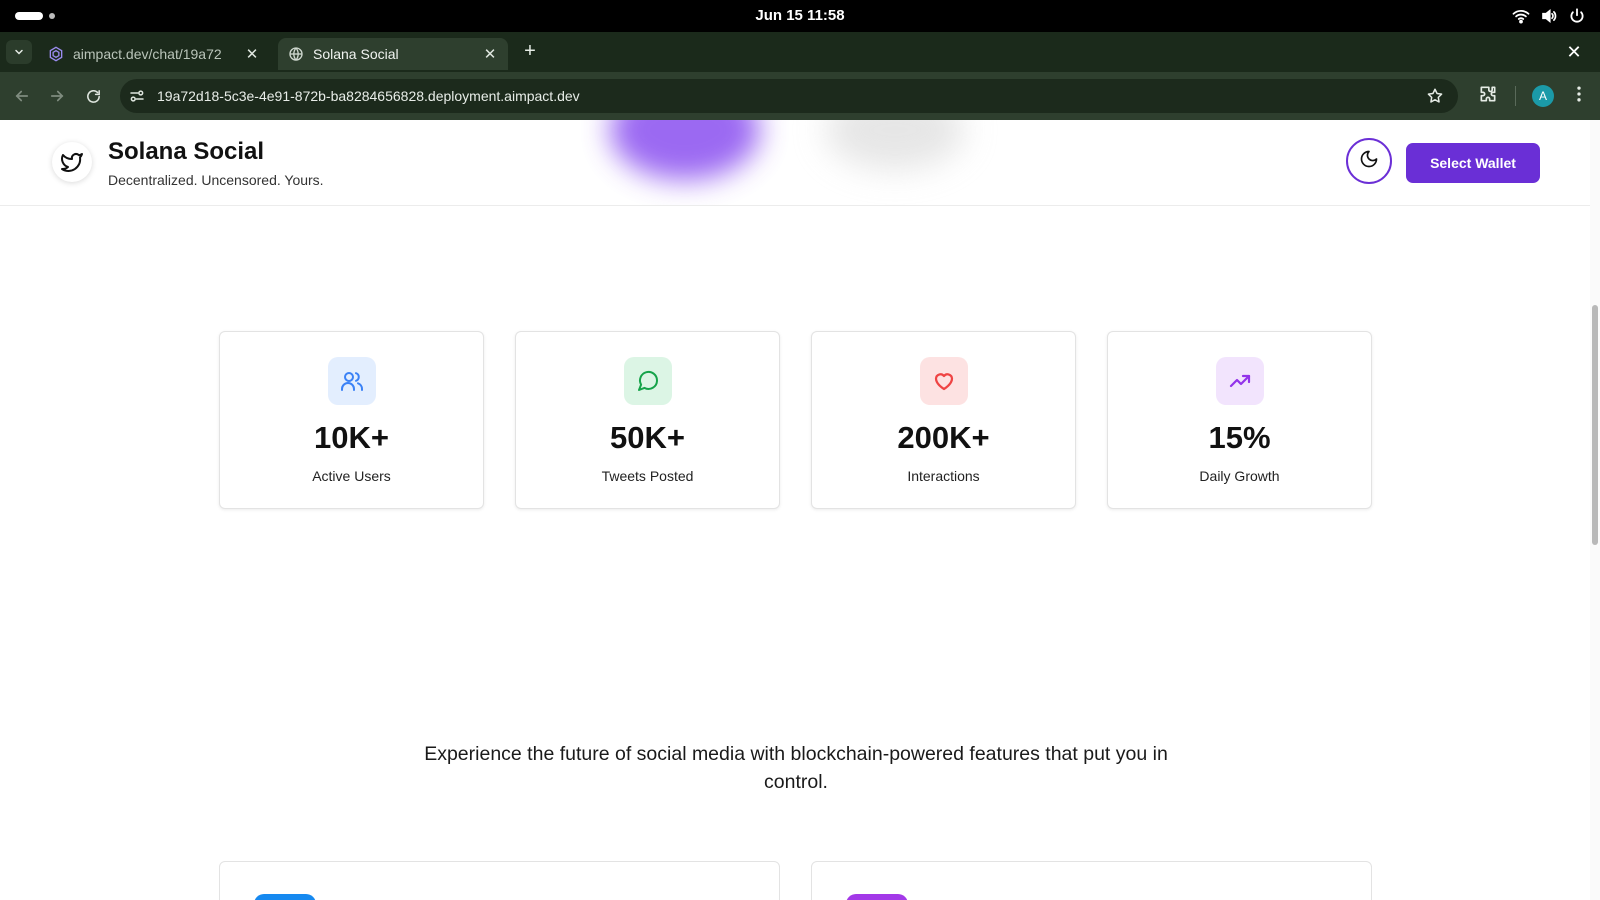 Image resolution: width=1600 pixels, height=900 pixels. I want to click on volume-icon, so click(1549, 16).